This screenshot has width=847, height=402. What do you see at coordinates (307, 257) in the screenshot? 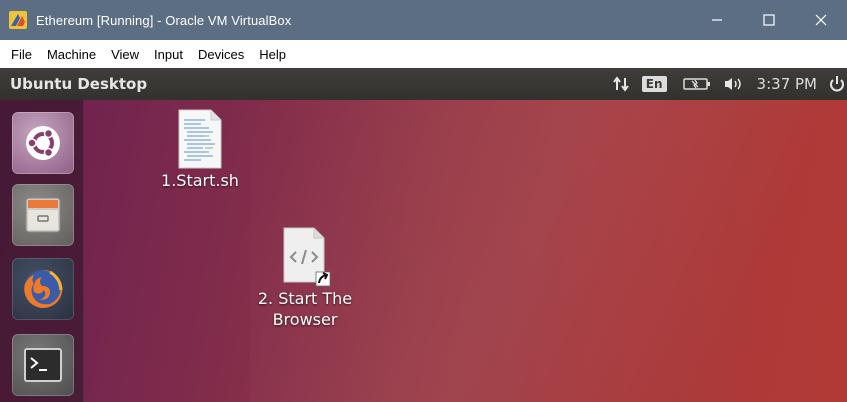
I see `html-shortcut-icon` at bounding box center [307, 257].